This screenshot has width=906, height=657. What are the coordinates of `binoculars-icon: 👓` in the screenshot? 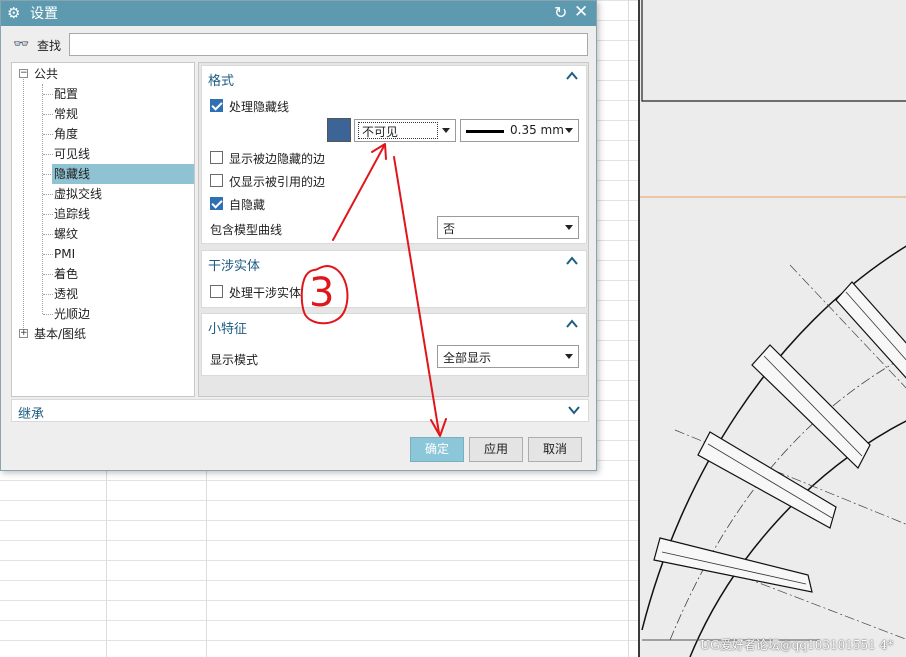 It's located at (21, 44).